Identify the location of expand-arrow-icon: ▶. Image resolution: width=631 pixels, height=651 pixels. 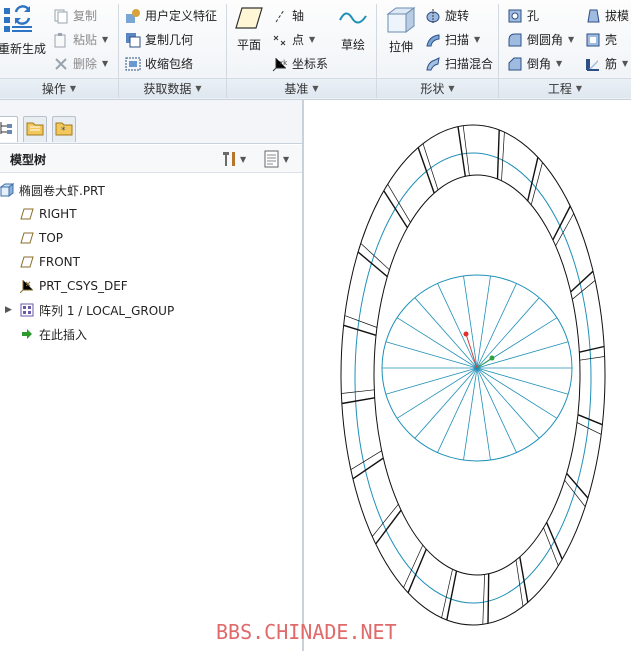
(10, 310).